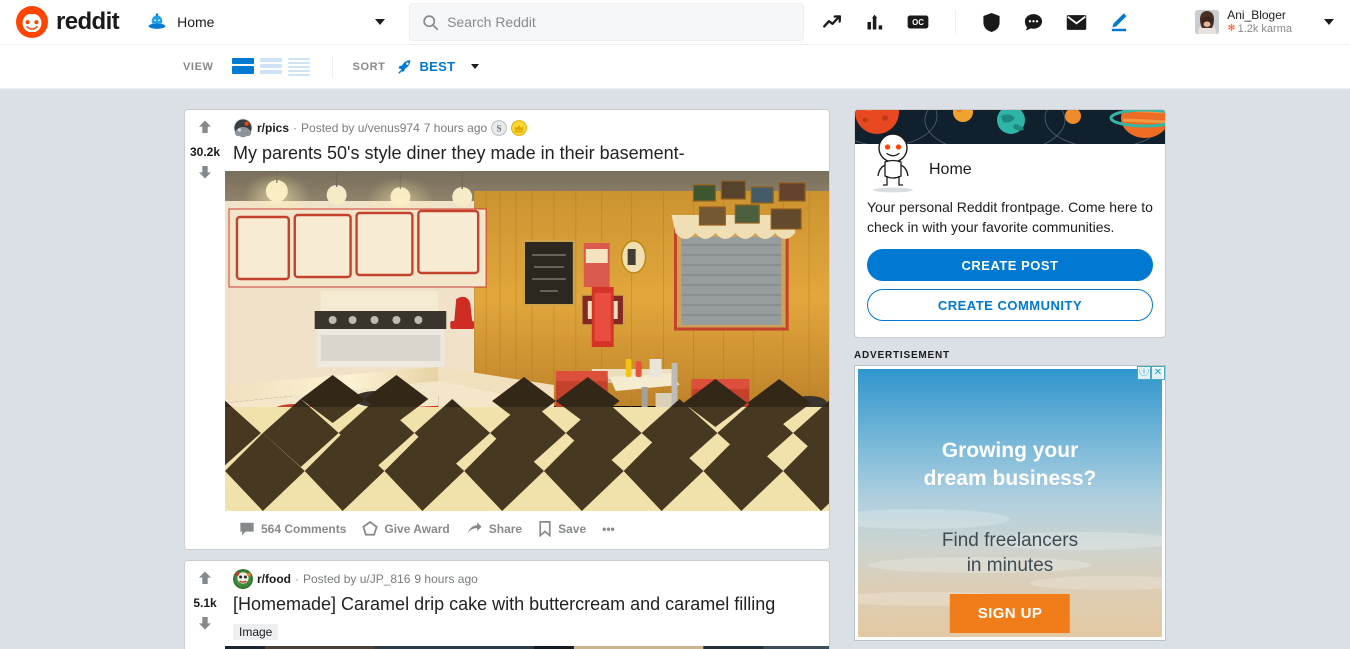 Image resolution: width=1350 pixels, height=649 pixels. I want to click on post-actions: 564 Comments Give Award Share Save •••, so click(527, 530).